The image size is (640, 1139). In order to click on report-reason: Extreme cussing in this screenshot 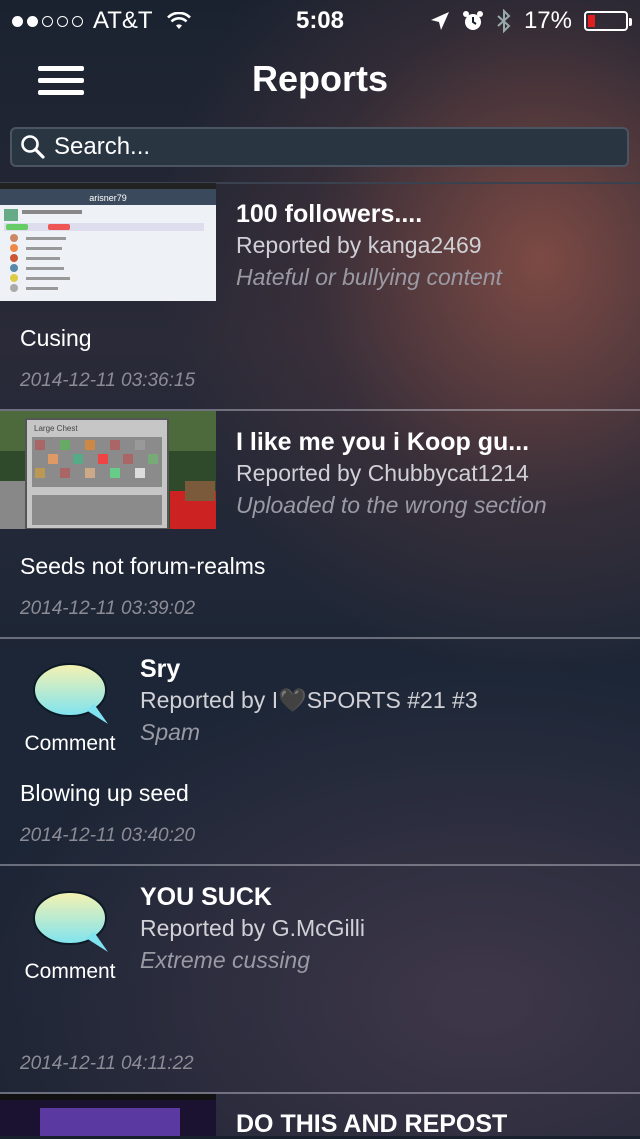, I will do `click(225, 960)`.